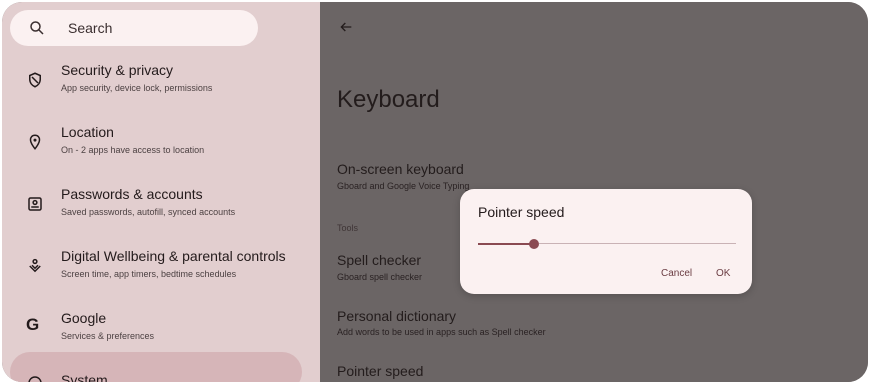 This screenshot has width=870, height=384. What do you see at coordinates (723, 273) in the screenshot?
I see `ok-button: OK` at bounding box center [723, 273].